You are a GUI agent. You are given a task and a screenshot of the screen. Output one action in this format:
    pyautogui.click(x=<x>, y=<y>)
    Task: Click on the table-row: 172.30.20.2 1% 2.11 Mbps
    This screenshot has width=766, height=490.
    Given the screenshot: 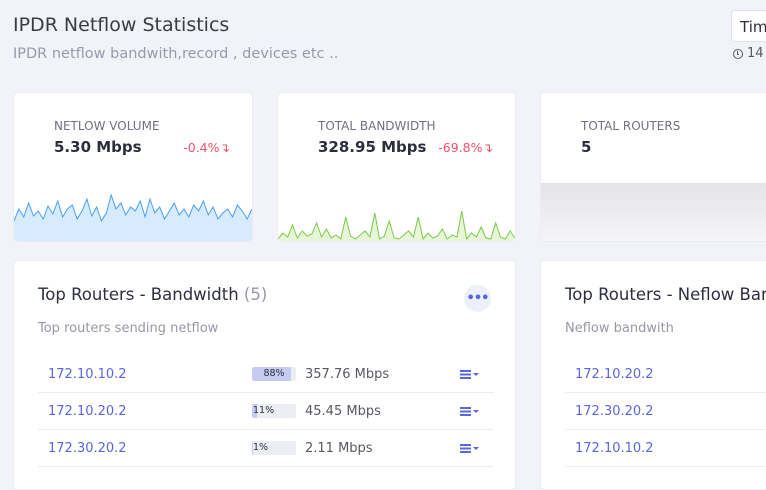 What is the action you would take?
    pyautogui.click(x=266, y=448)
    